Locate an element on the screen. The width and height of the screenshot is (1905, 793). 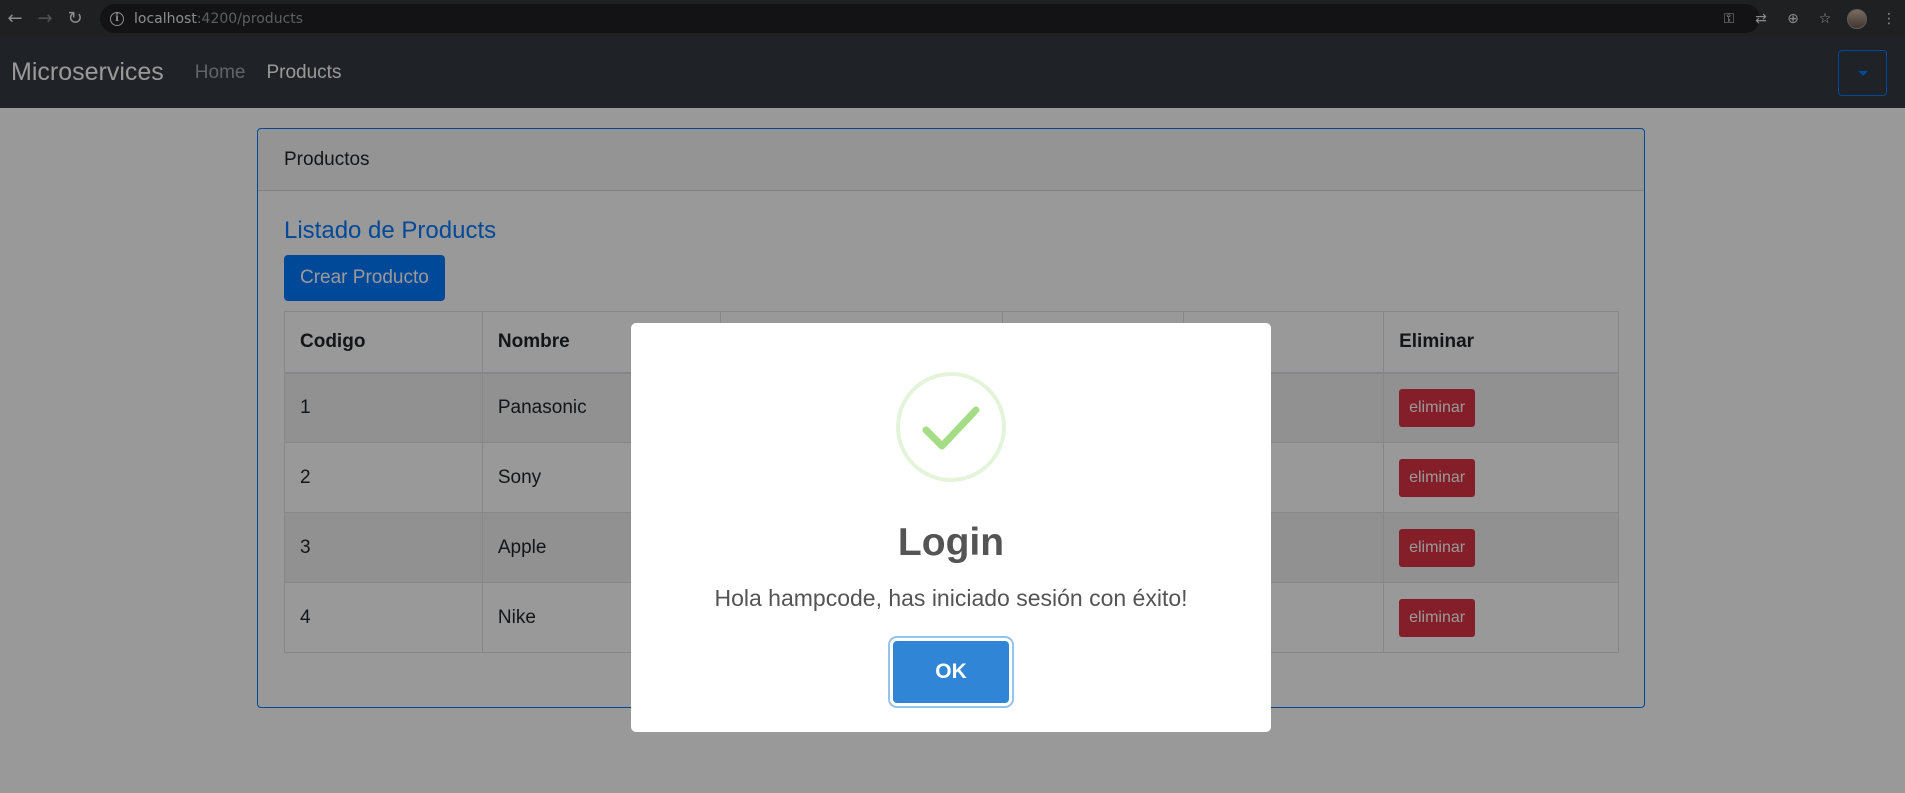
dialog-title: Login is located at coordinates (951, 542).